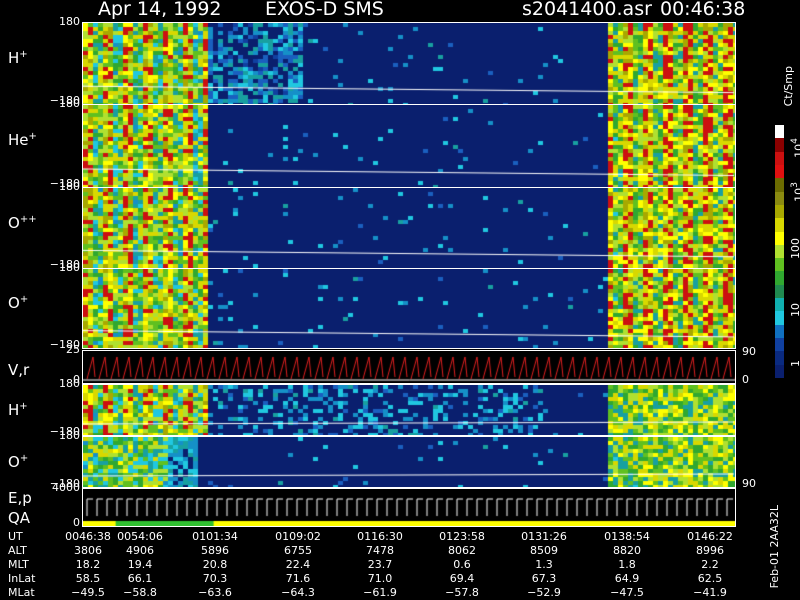 This screenshot has width=800, height=600. I want to click on panel-ep-label: E,p, so click(20, 498).